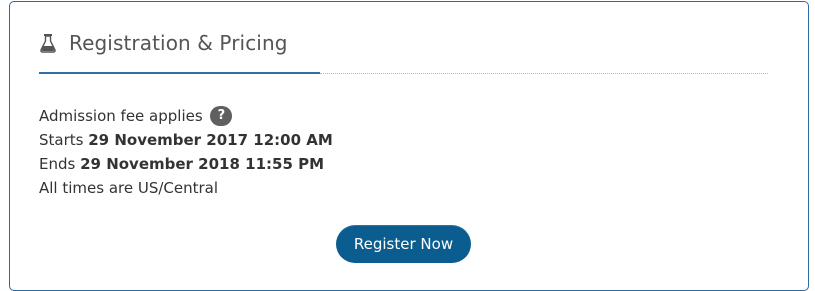  What do you see at coordinates (221, 115) in the screenshot?
I see `help-icon: ?` at bounding box center [221, 115].